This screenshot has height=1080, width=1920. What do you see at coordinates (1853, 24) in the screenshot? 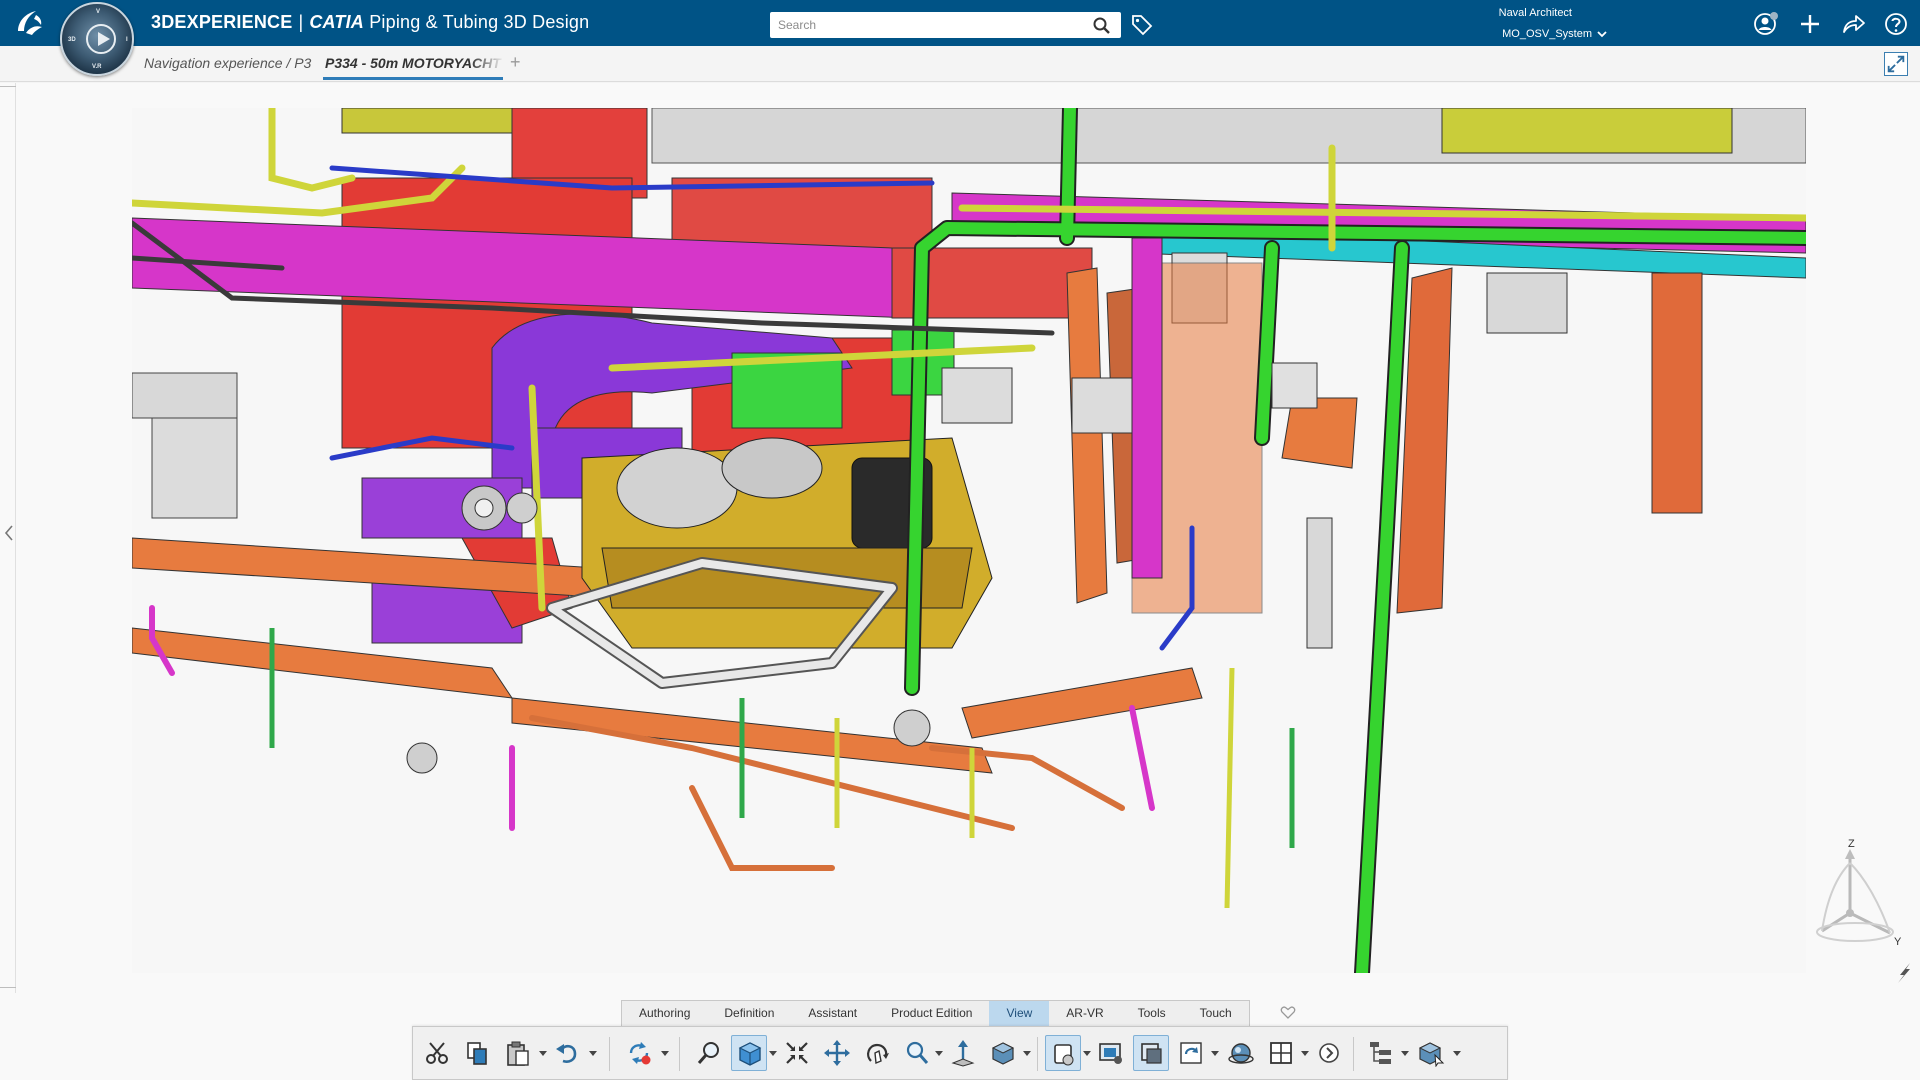
I see `share-icon` at bounding box center [1853, 24].